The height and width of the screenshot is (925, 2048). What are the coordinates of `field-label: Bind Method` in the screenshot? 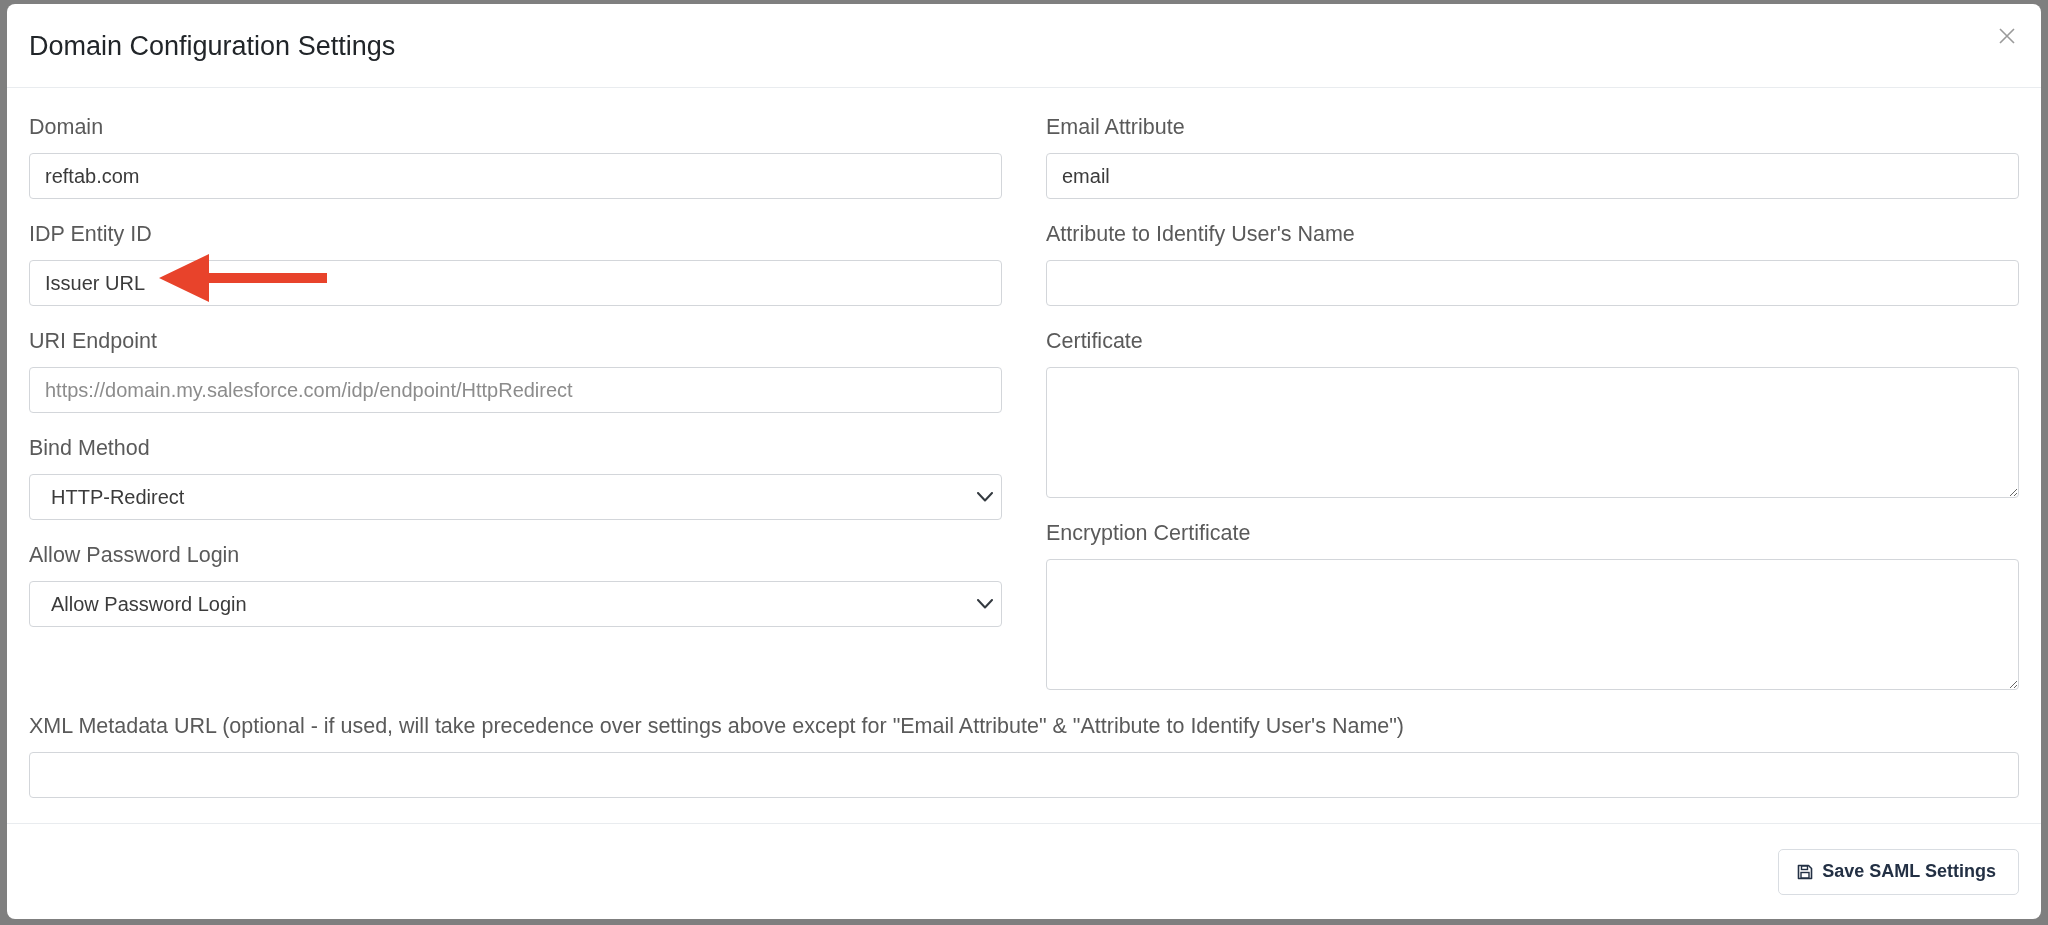 It's located at (90, 448).